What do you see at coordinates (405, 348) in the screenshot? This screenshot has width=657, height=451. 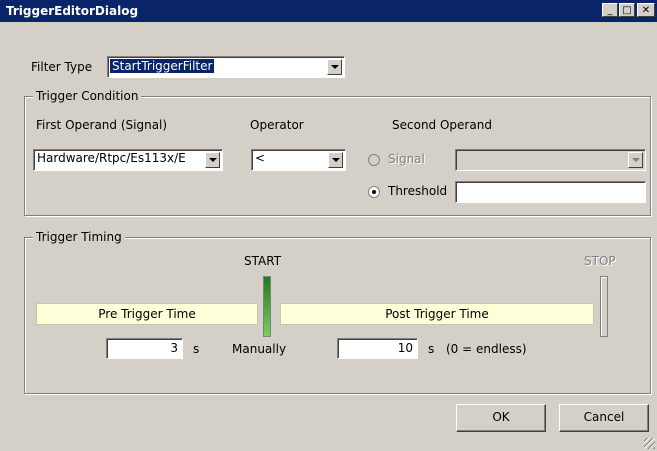 I see `post-trigger-time-value: 10` at bounding box center [405, 348].